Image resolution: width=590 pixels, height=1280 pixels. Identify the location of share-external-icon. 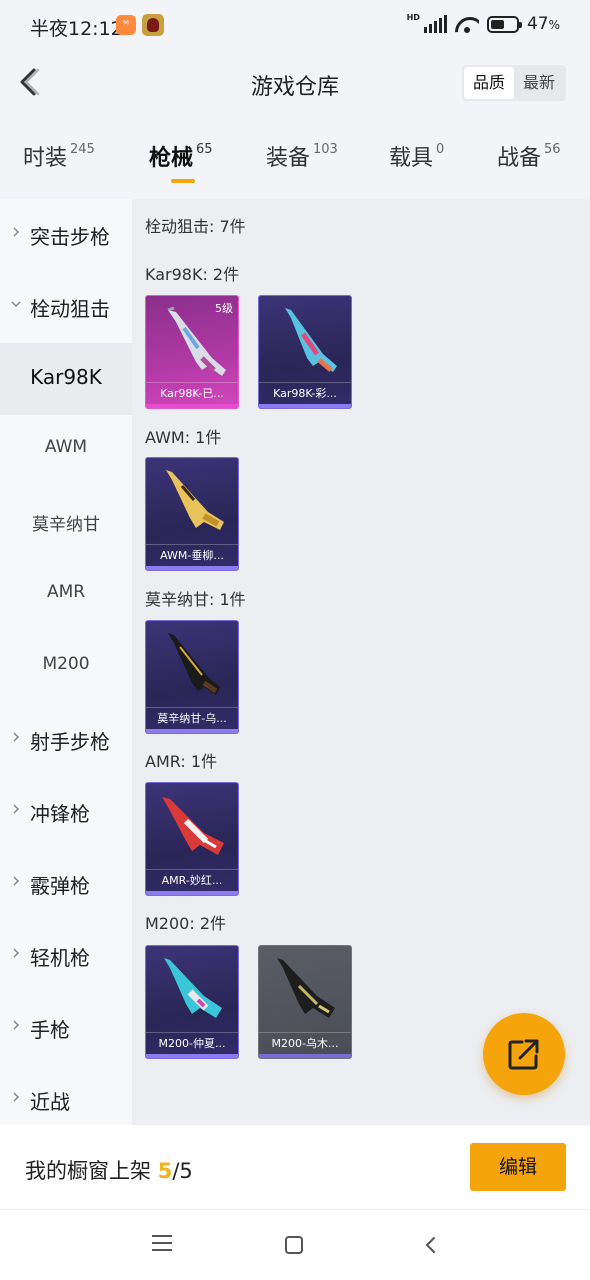
(523, 1054).